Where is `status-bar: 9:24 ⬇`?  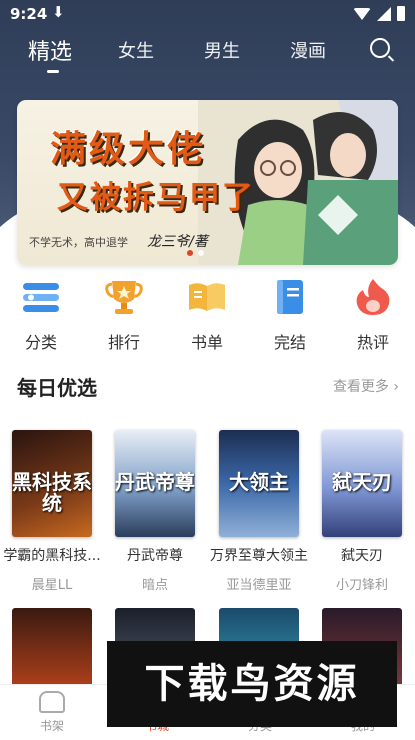 status-bar: 9:24 ⬇ is located at coordinates (207, 14).